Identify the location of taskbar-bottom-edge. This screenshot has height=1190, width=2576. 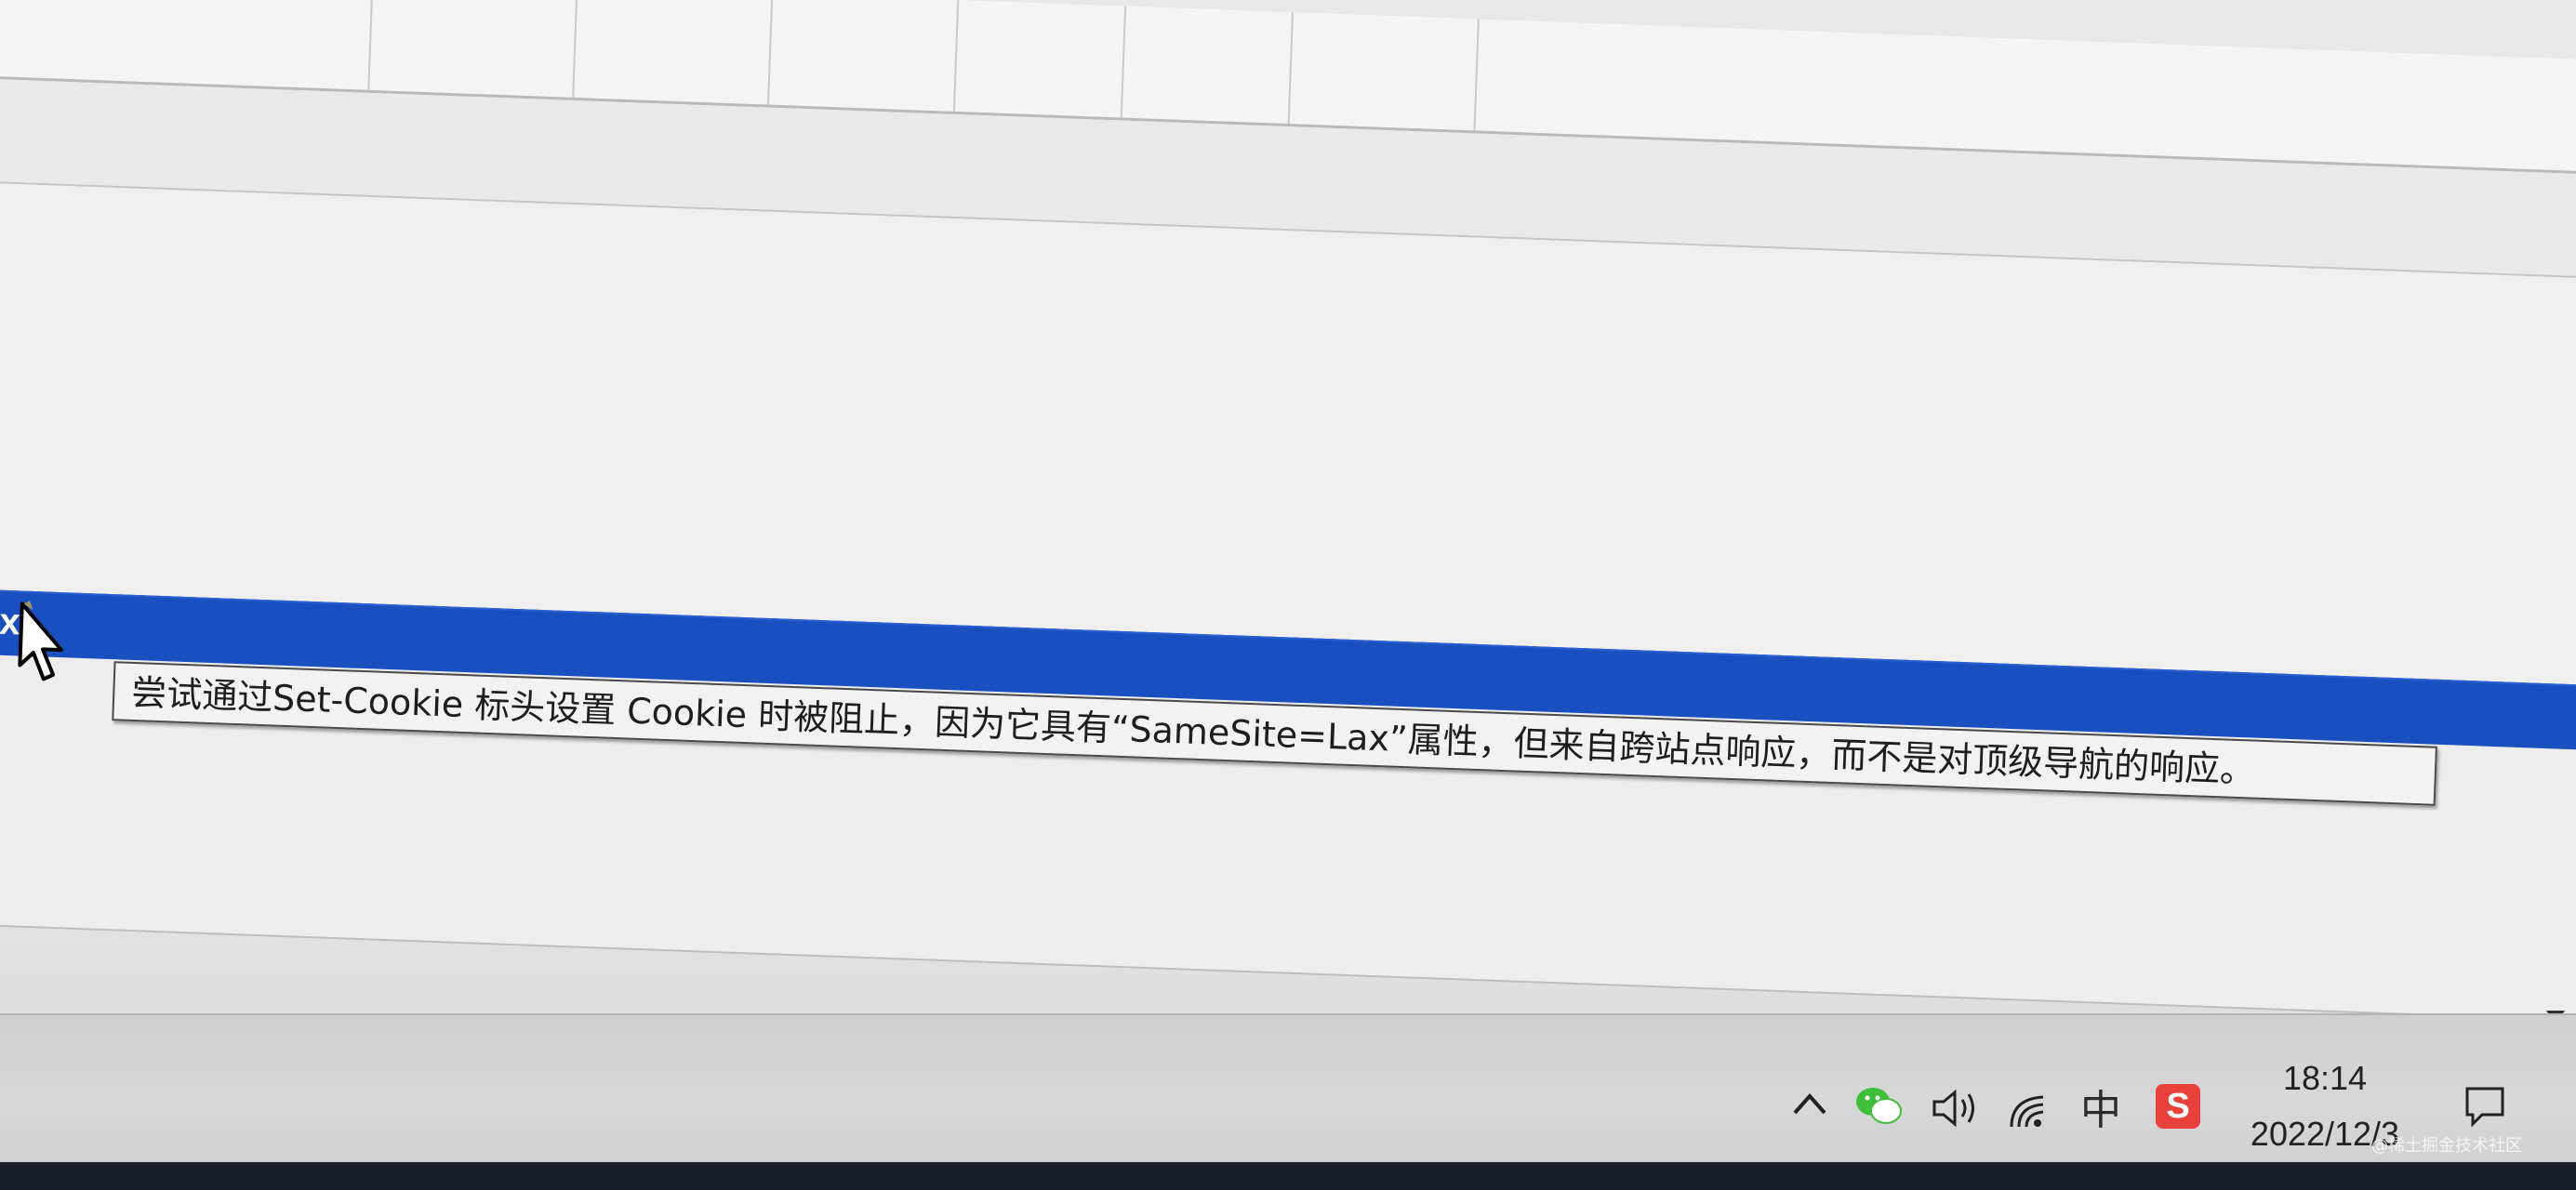
(1288, 1176).